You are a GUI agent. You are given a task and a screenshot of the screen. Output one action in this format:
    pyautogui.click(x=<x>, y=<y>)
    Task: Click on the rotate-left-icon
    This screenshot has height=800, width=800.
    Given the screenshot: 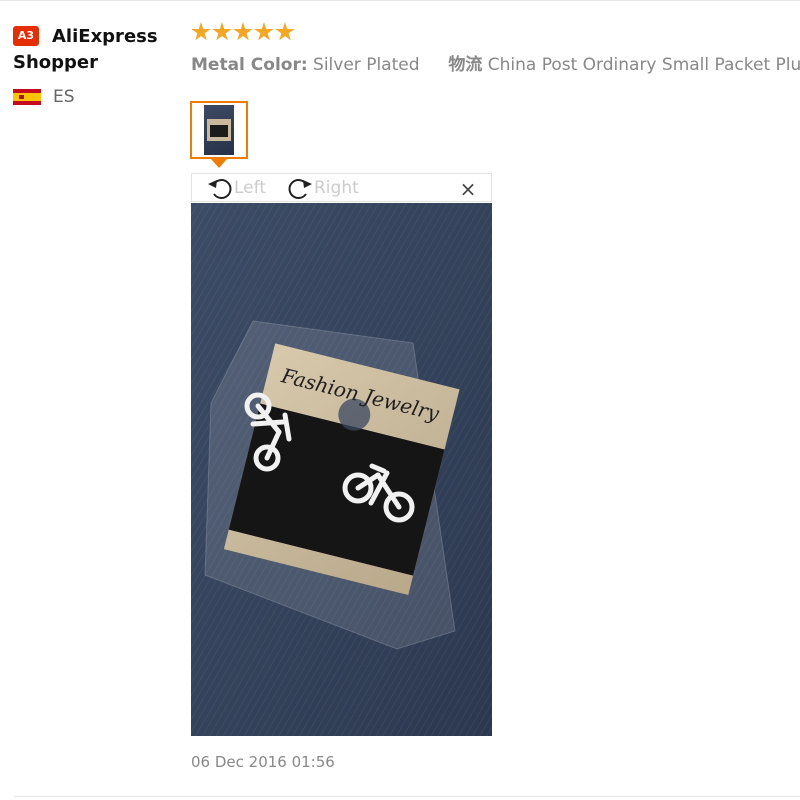 What is the action you would take?
    pyautogui.click(x=220, y=189)
    